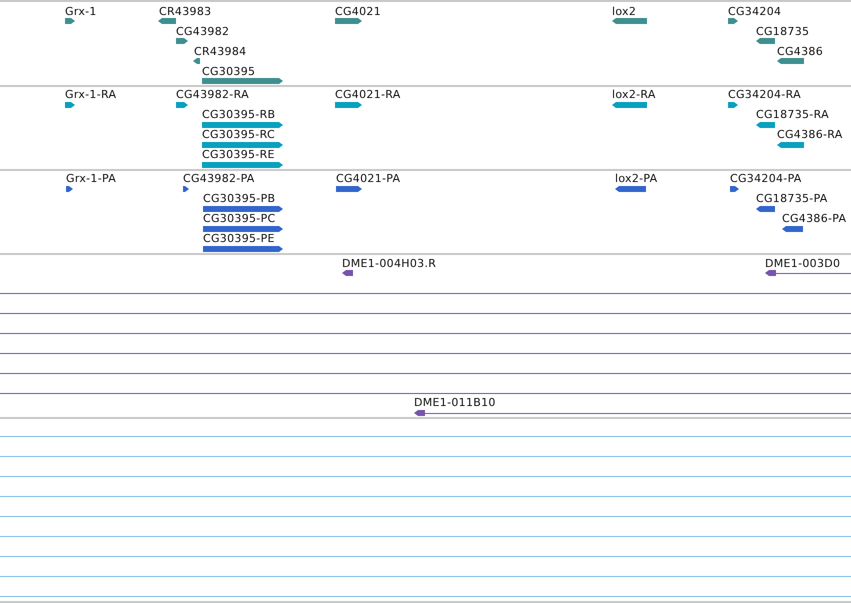  I want to click on feature-label: CG18735, so click(783, 31).